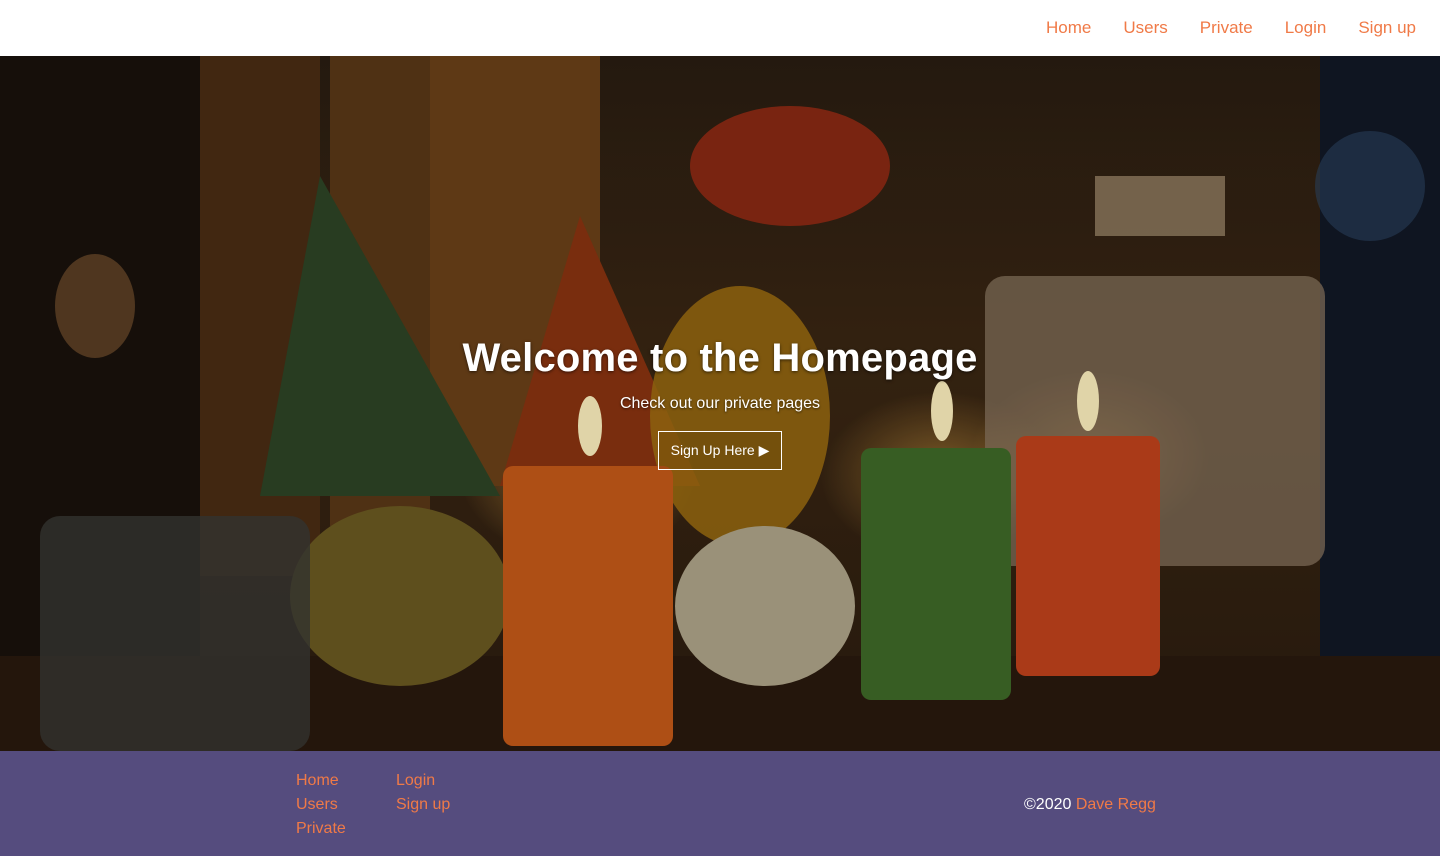  I want to click on nav-users-link: Users, so click(1145, 28).